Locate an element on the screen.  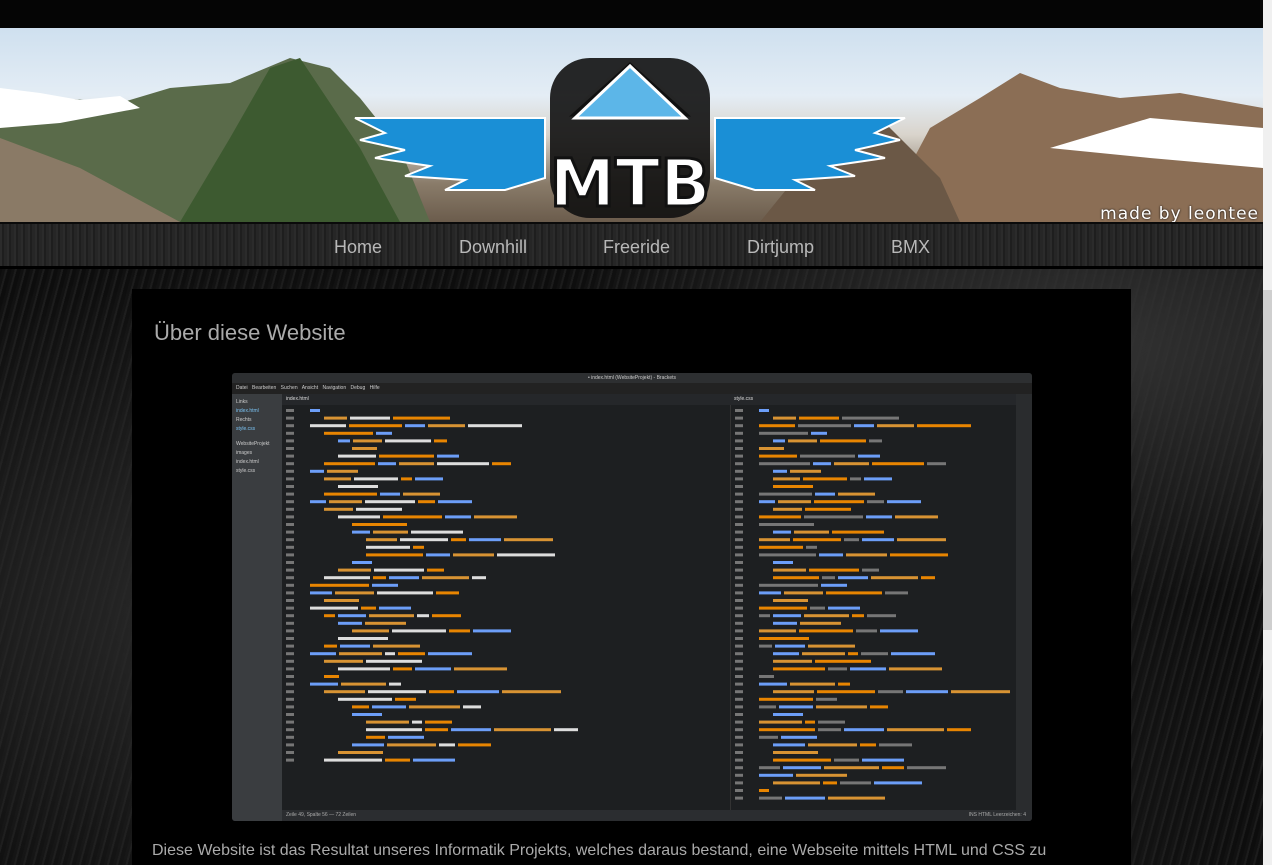
mtb-logo: MTB is located at coordinates (630, 139).